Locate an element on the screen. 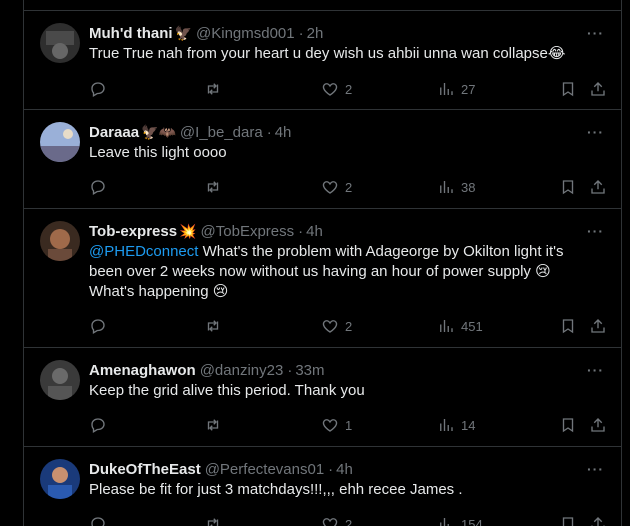 Image resolution: width=630 pixels, height=526 pixels. view-count: 451 is located at coordinates (472, 326).